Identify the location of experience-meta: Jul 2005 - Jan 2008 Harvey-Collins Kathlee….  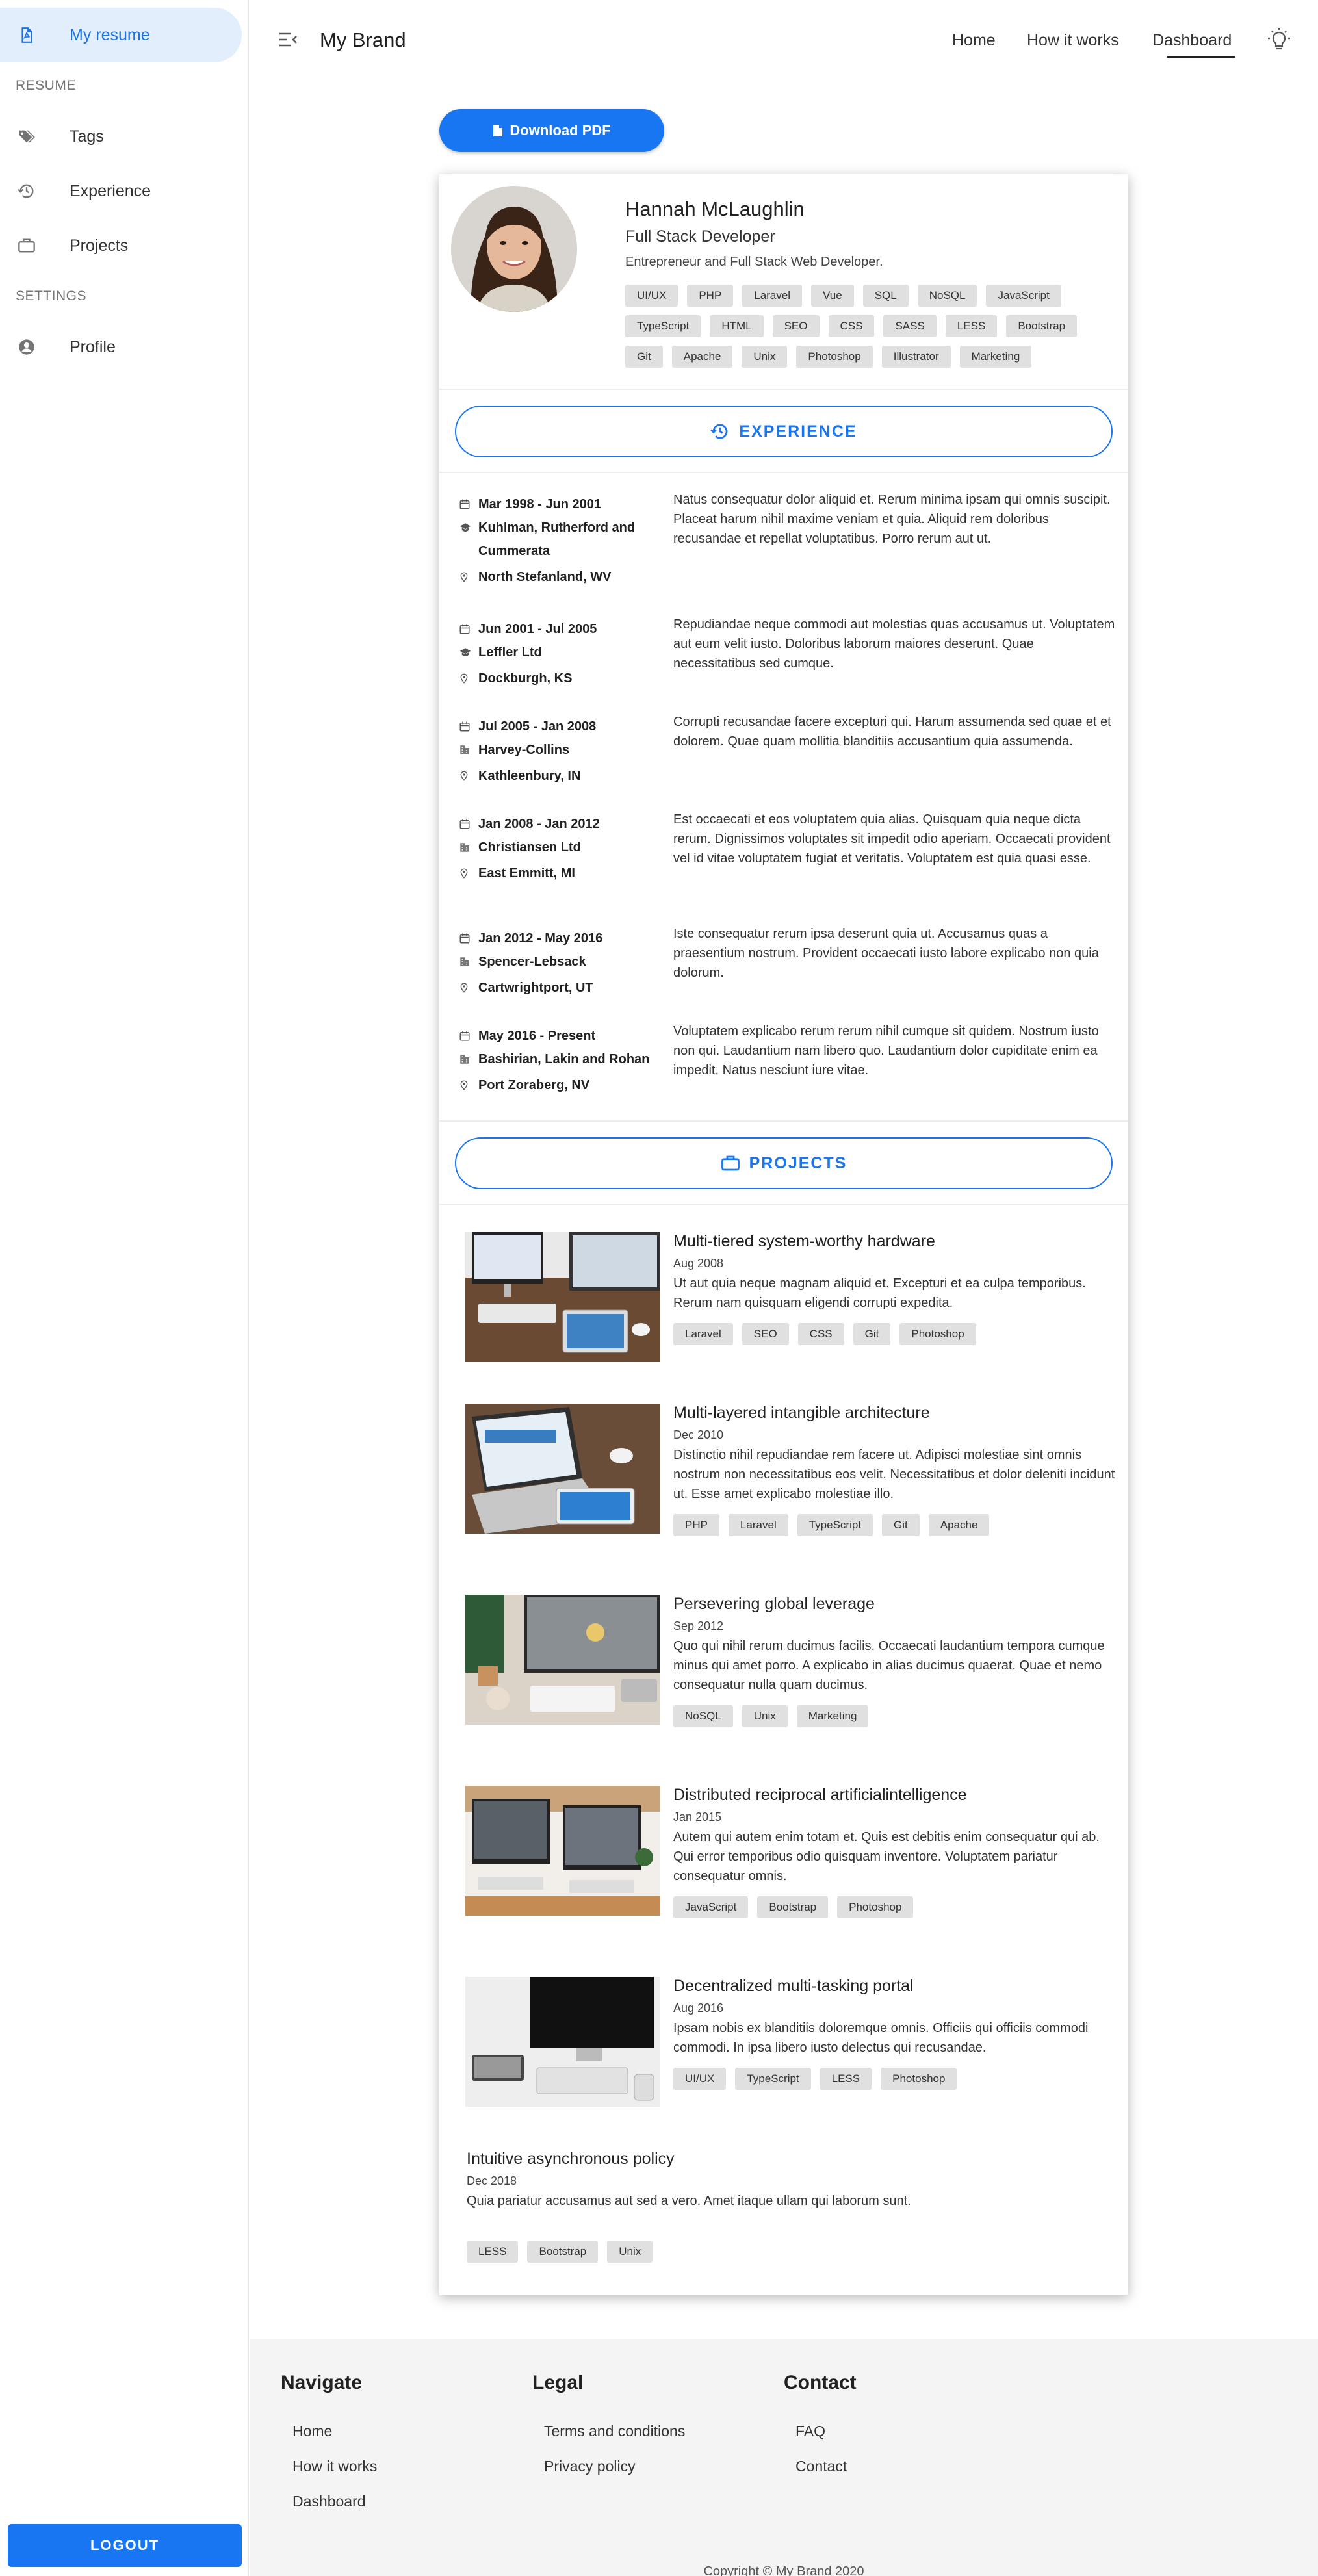
(556, 752).